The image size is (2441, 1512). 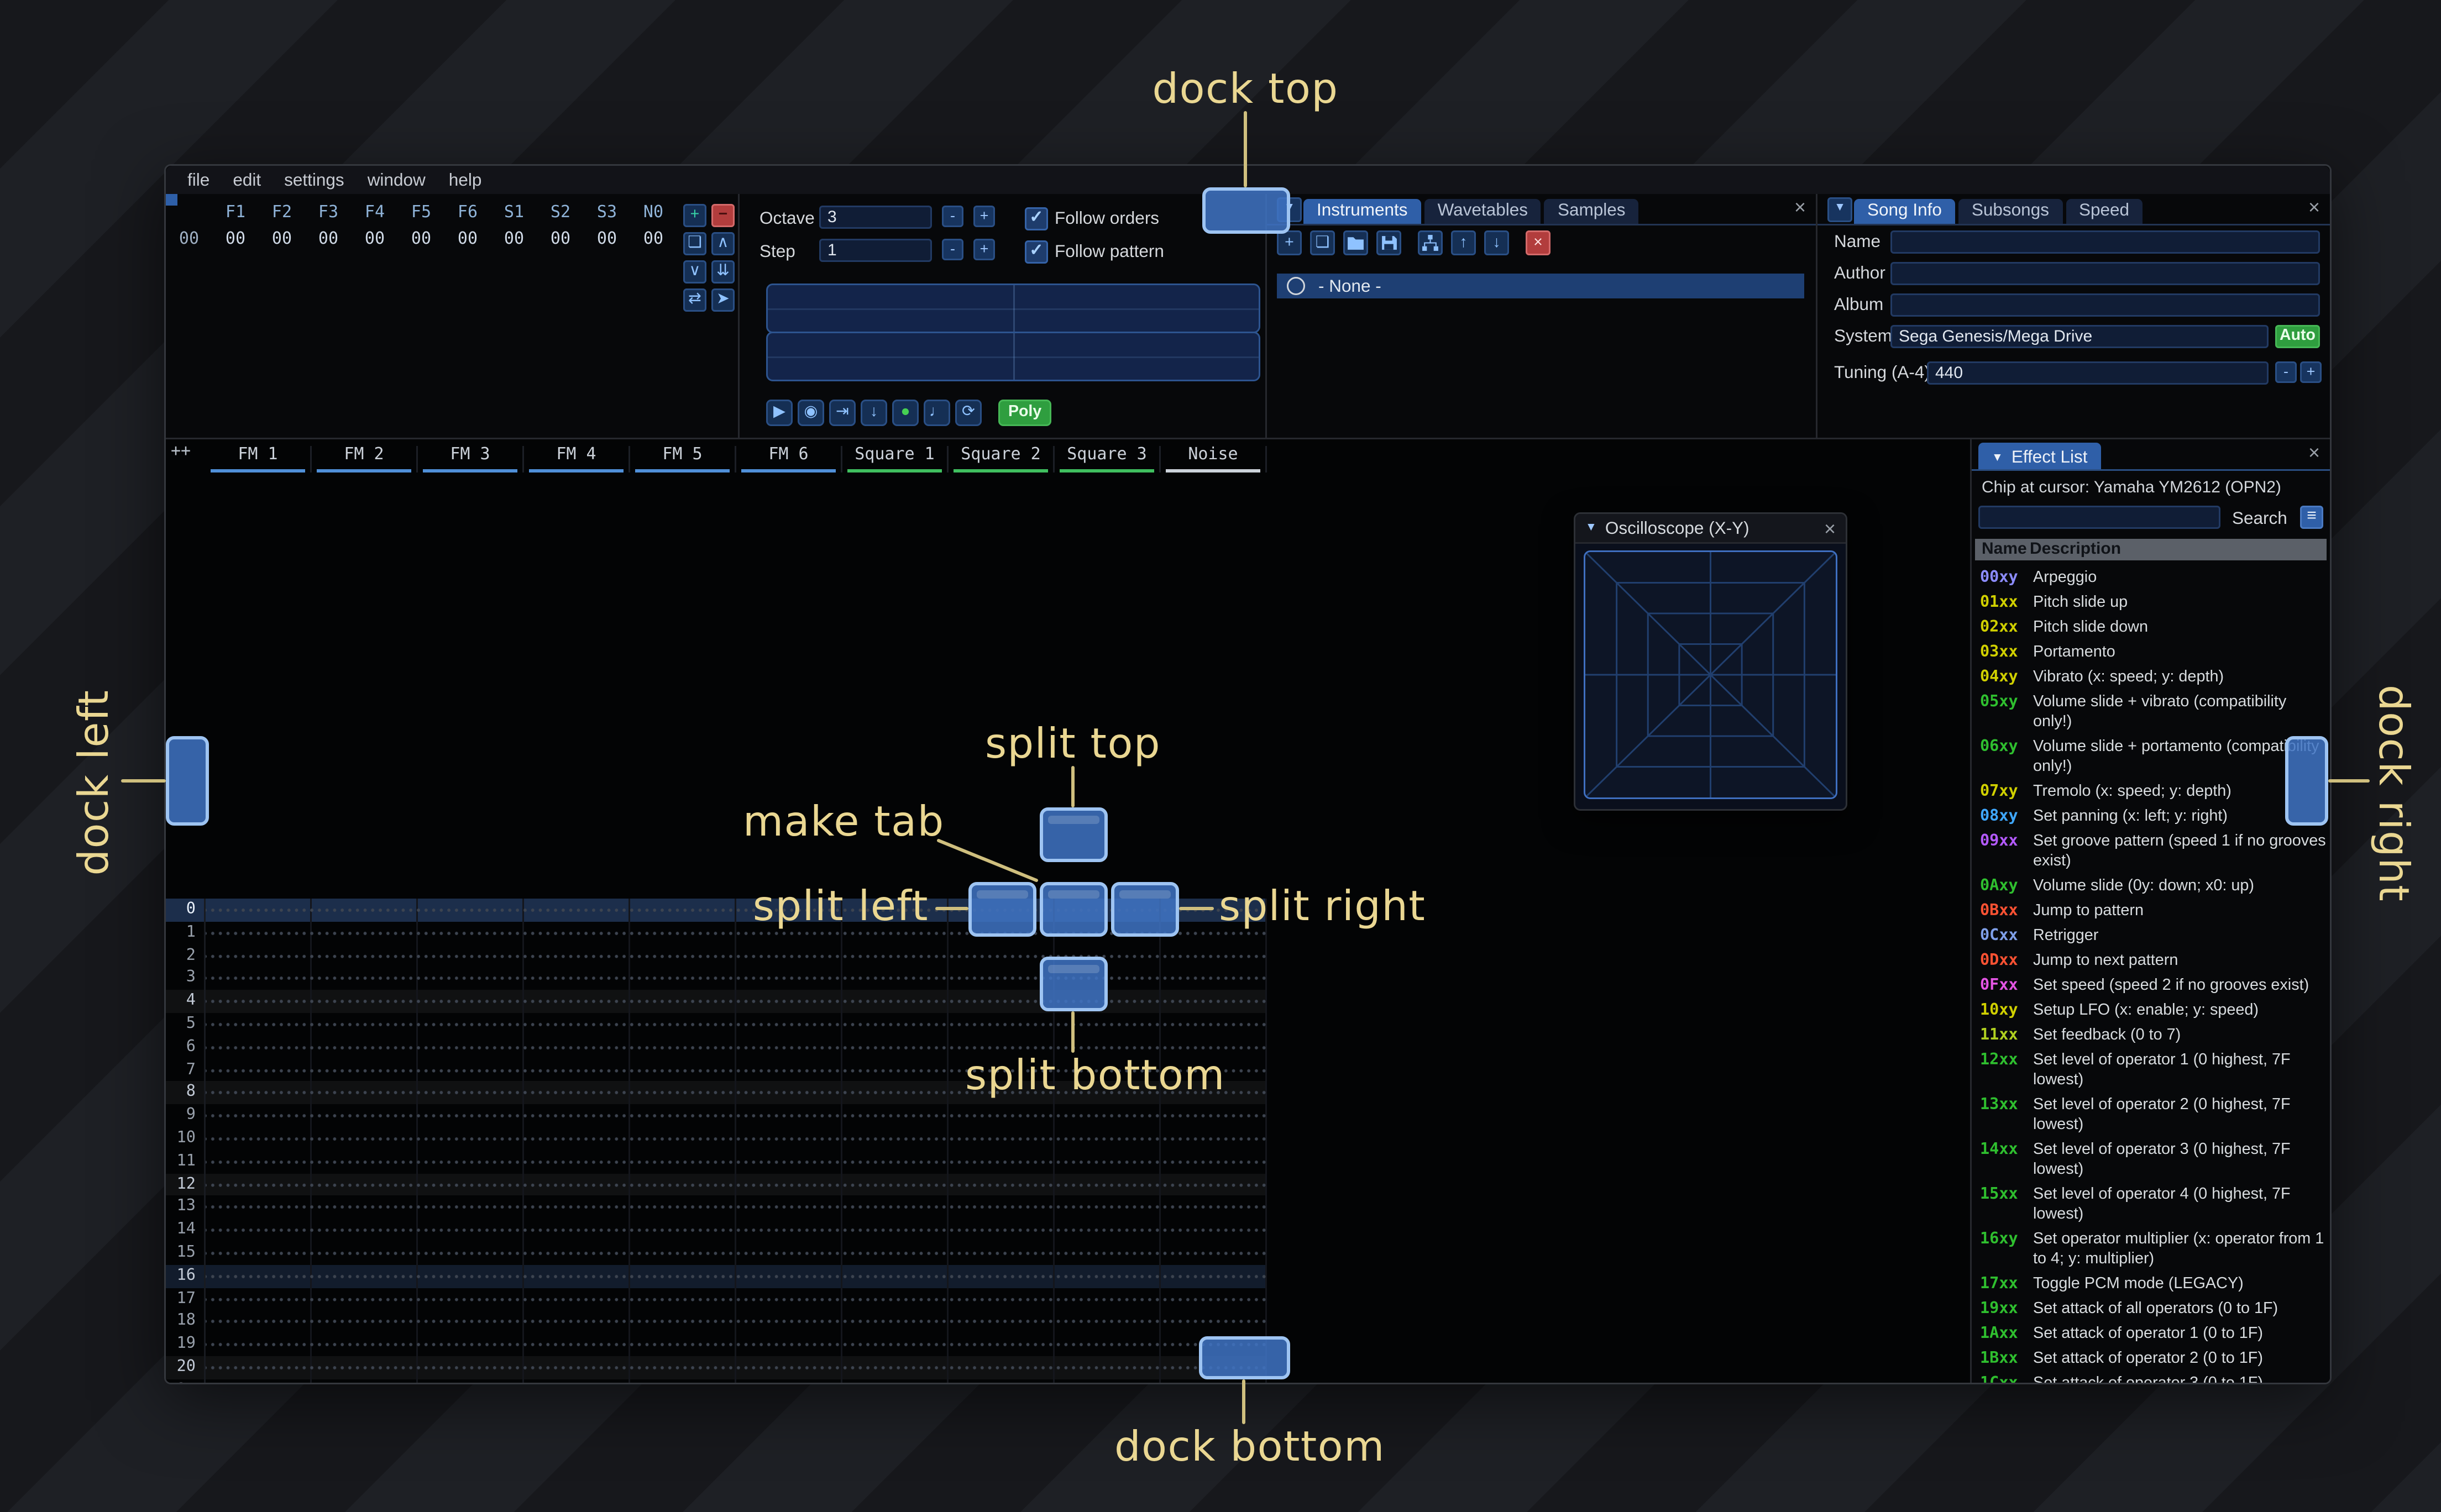 I want to click on channel-header: FM 4, so click(x=577, y=460).